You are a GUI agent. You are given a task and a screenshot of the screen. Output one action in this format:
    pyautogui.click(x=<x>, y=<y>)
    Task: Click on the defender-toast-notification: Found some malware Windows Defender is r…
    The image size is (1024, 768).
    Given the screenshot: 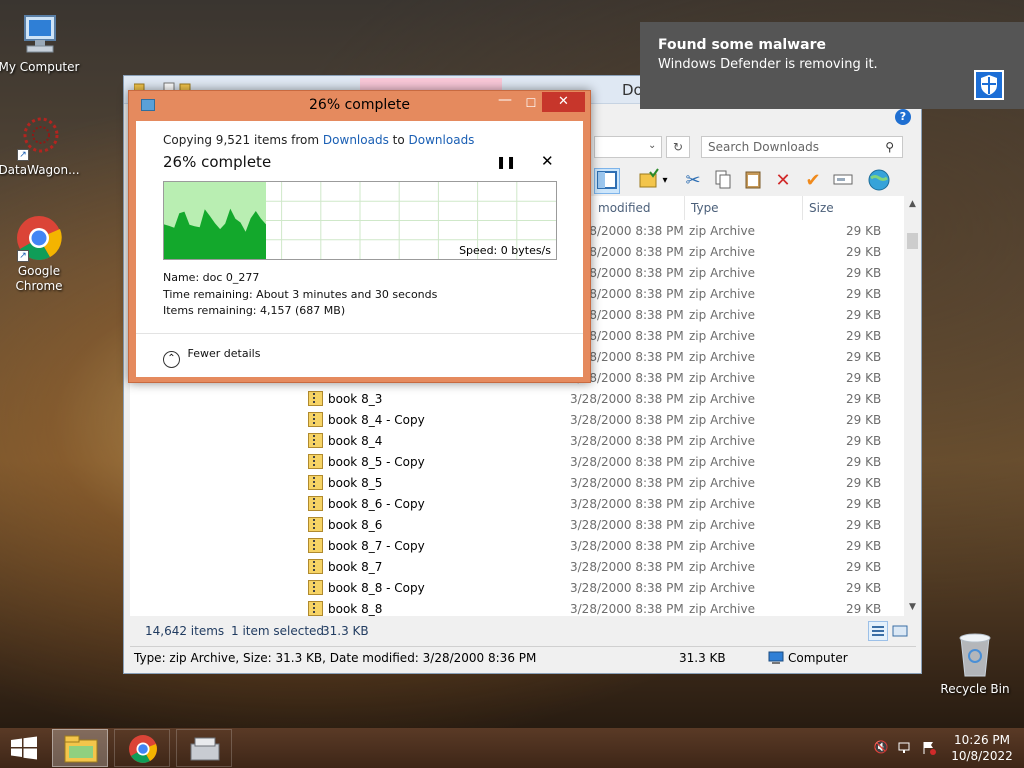 What is the action you would take?
    pyautogui.click(x=832, y=65)
    